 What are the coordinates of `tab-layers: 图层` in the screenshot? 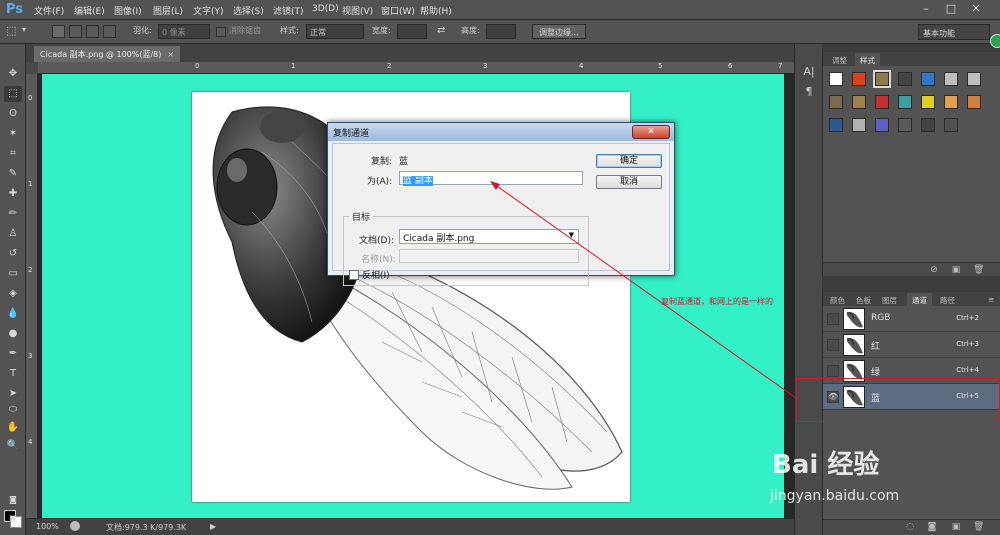 It's located at (889, 299).